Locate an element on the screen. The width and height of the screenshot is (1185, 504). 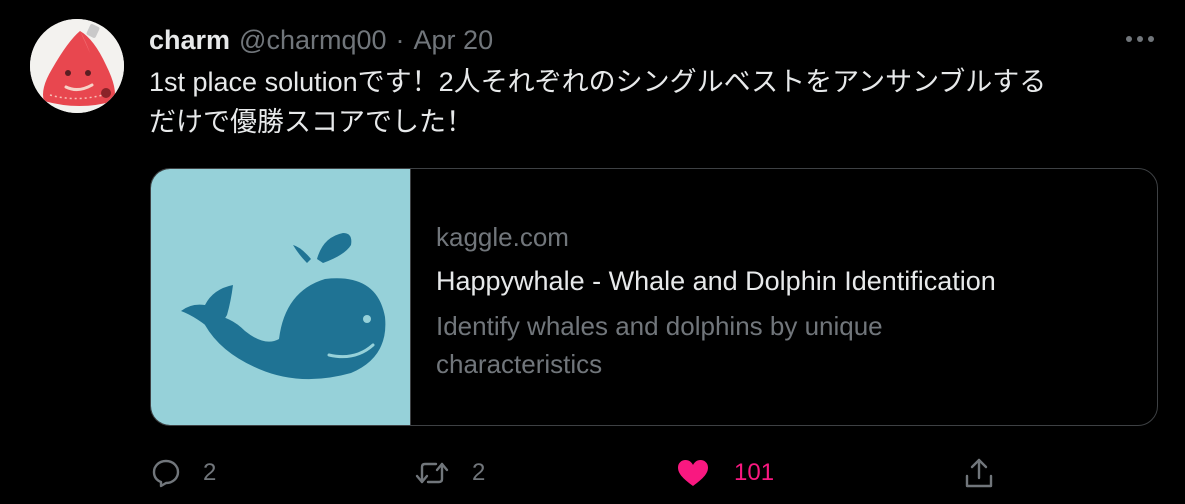
user-handle: @charmq00 is located at coordinates (312, 40).